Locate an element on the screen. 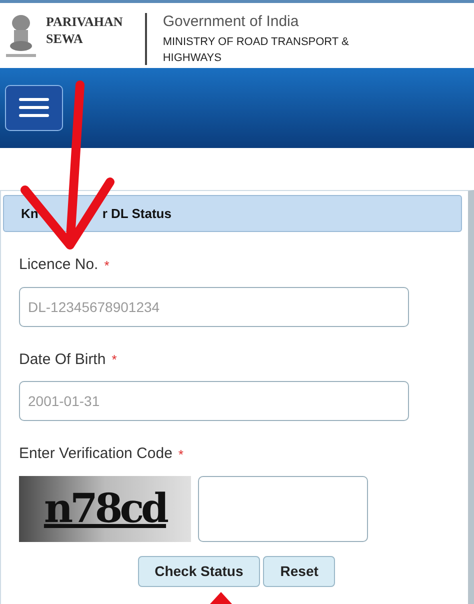  form-button: Reset is located at coordinates (299, 571).